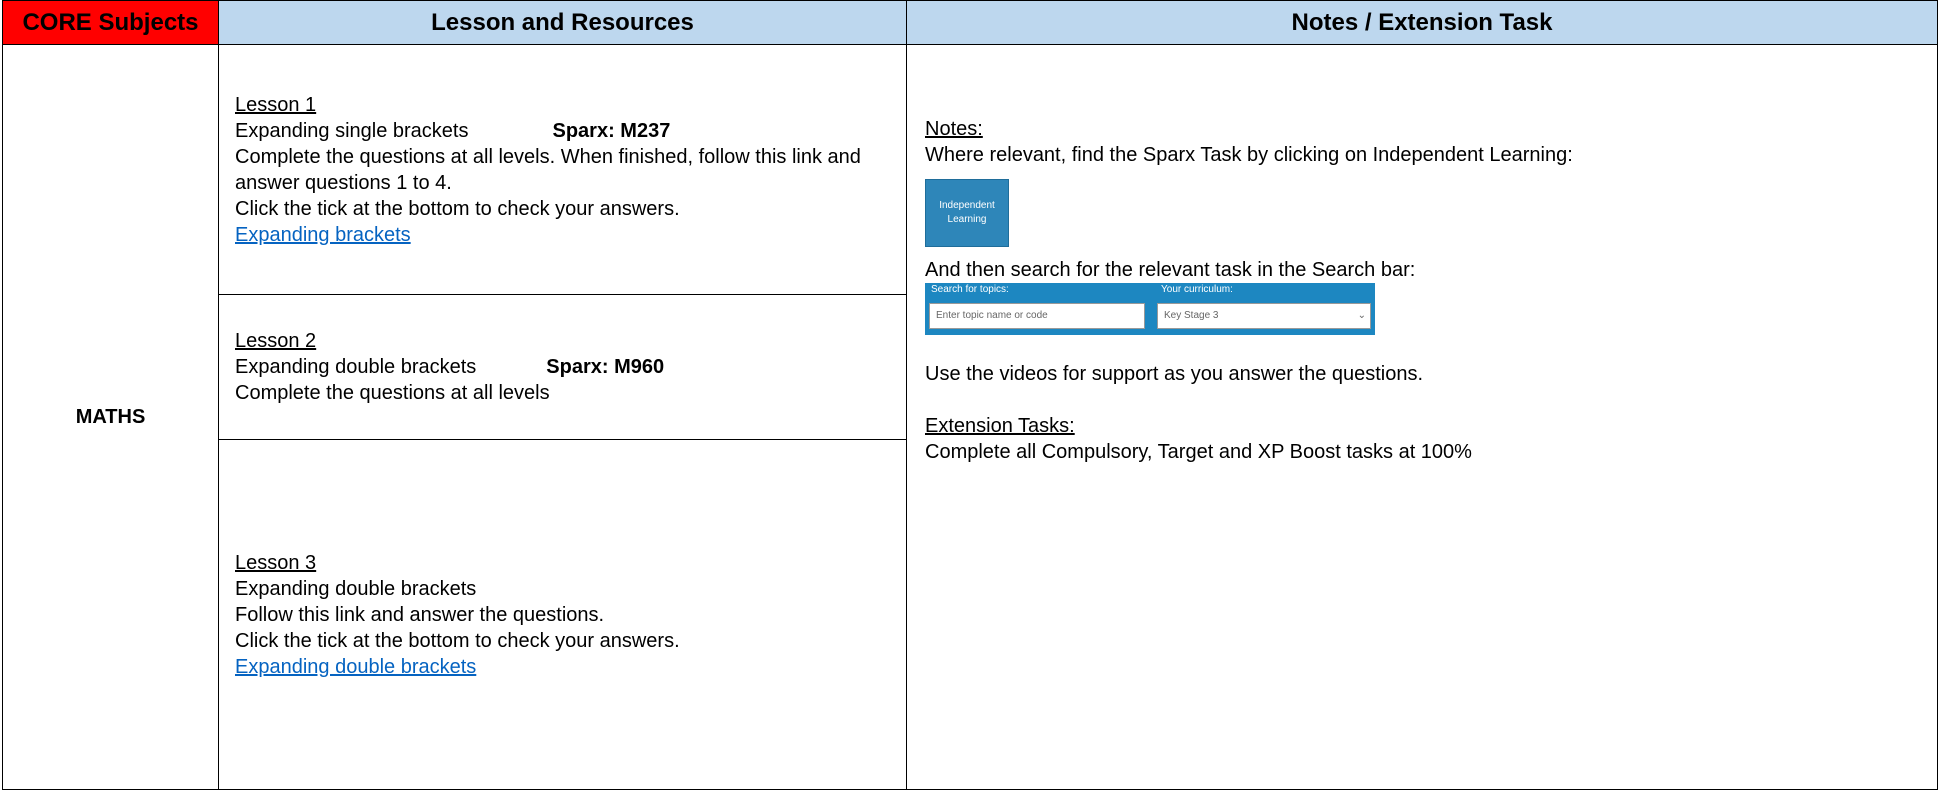  Describe the element at coordinates (276, 104) in the screenshot. I see `lesson-1-title: Lesson 1` at that location.